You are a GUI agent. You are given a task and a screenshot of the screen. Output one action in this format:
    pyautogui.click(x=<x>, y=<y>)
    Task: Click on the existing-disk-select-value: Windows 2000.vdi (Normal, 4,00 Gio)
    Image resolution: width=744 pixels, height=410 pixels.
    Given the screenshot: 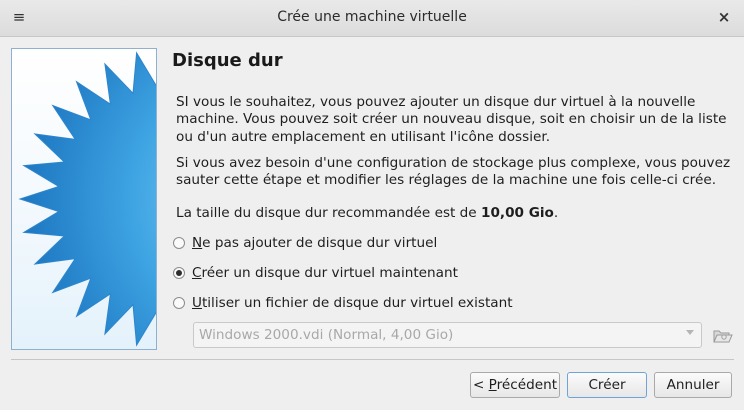 What is the action you would take?
    pyautogui.click(x=326, y=335)
    